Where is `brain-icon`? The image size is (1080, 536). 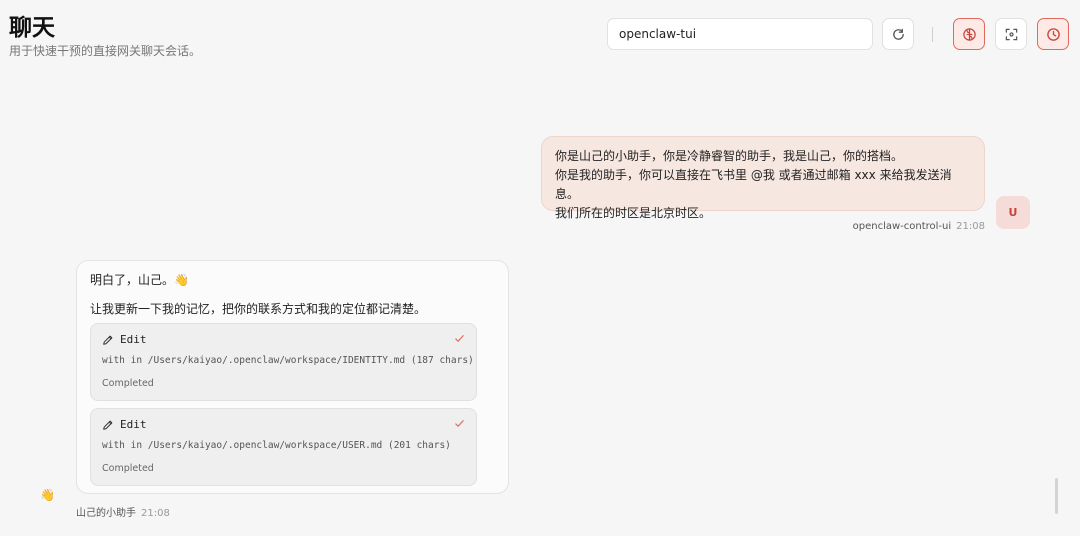
brain-icon is located at coordinates (969, 34).